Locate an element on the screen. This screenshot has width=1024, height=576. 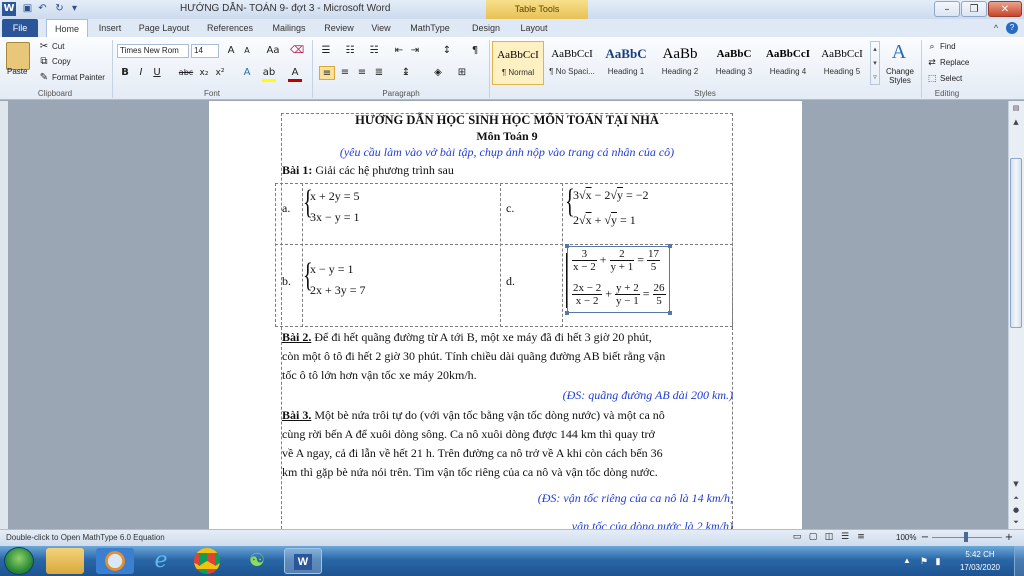
network-icon: ▮ is located at coordinates (938, 561).